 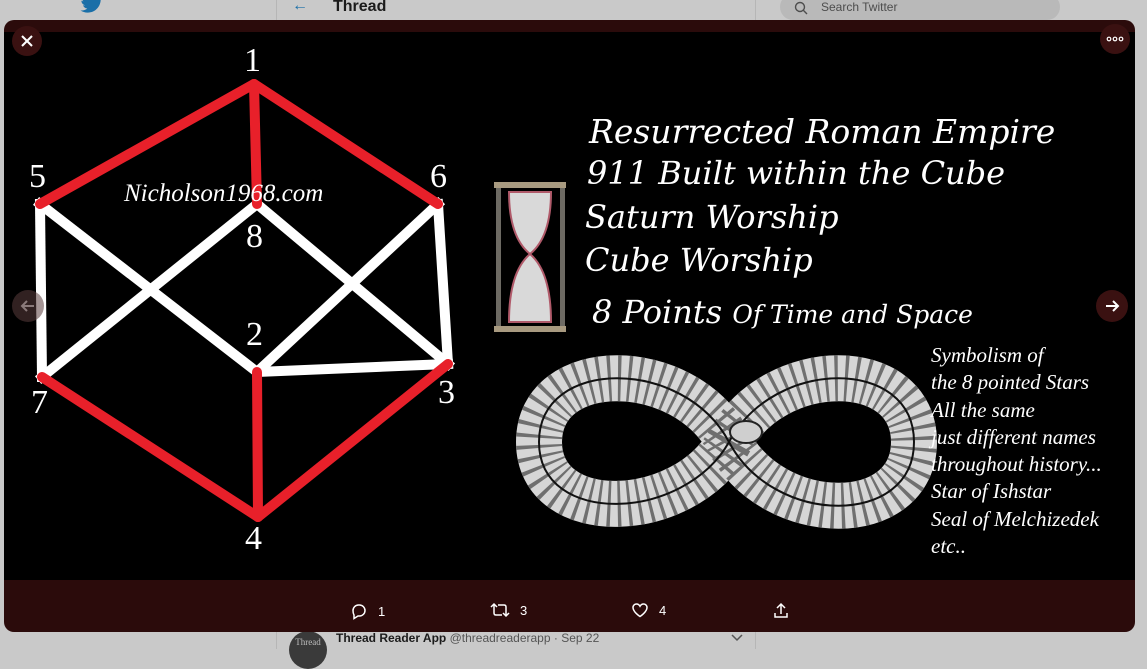 What do you see at coordinates (580, 638) in the screenshot?
I see `tweet-date: Sep 22` at bounding box center [580, 638].